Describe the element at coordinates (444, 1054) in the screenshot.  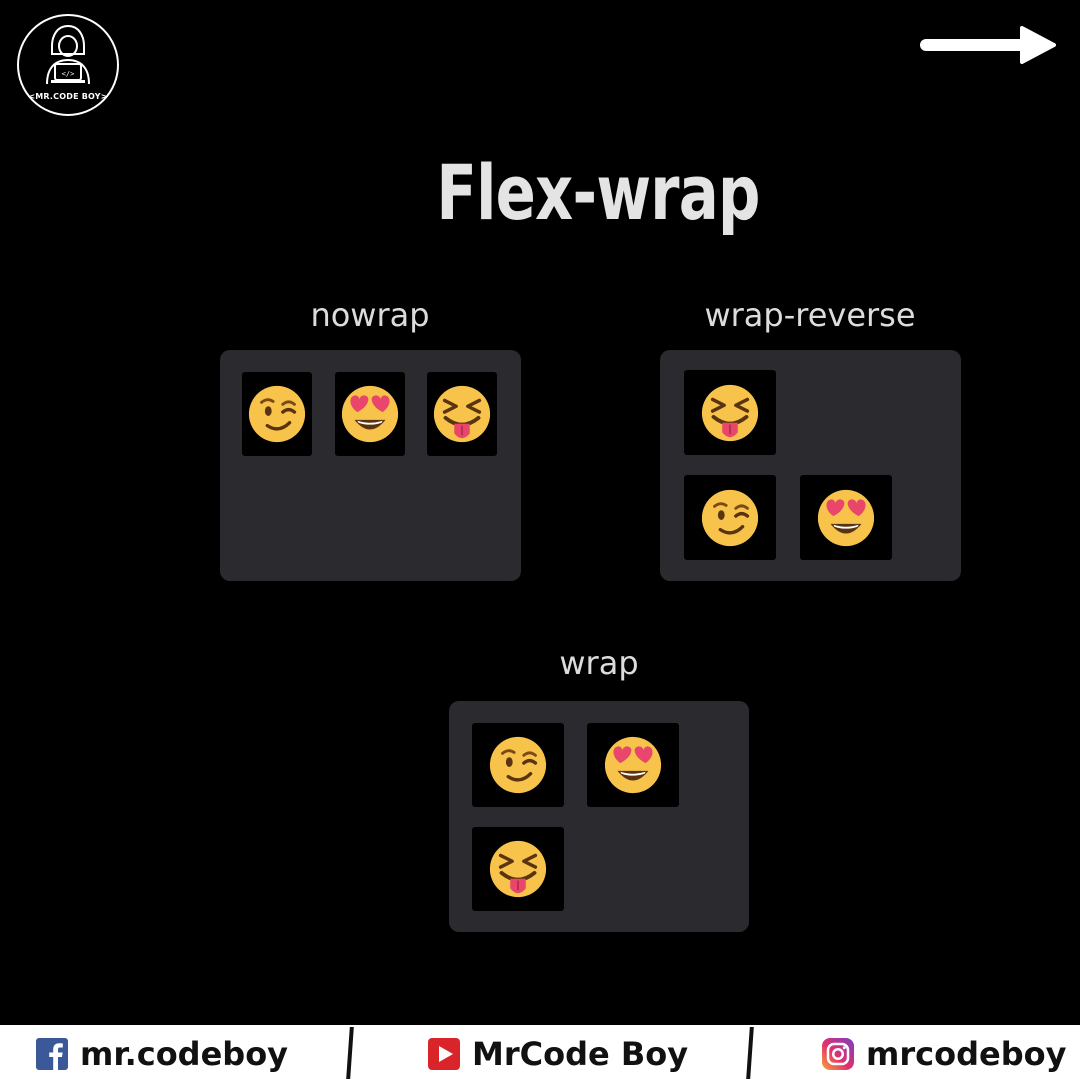
I see `youtube-icon` at that location.